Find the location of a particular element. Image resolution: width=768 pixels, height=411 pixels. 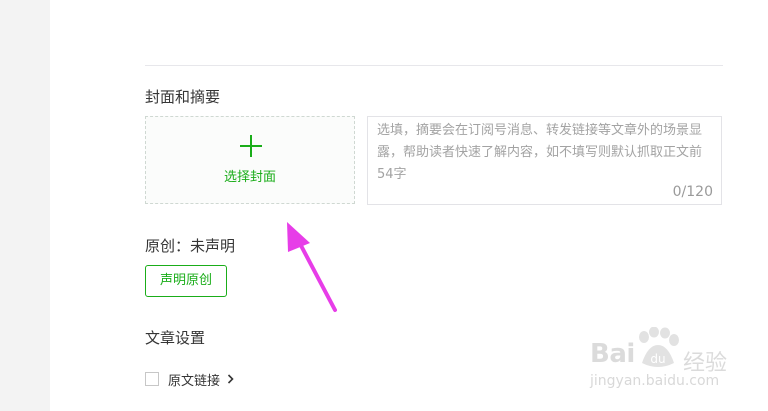

declare-original-button: 声明原创 is located at coordinates (186, 281).